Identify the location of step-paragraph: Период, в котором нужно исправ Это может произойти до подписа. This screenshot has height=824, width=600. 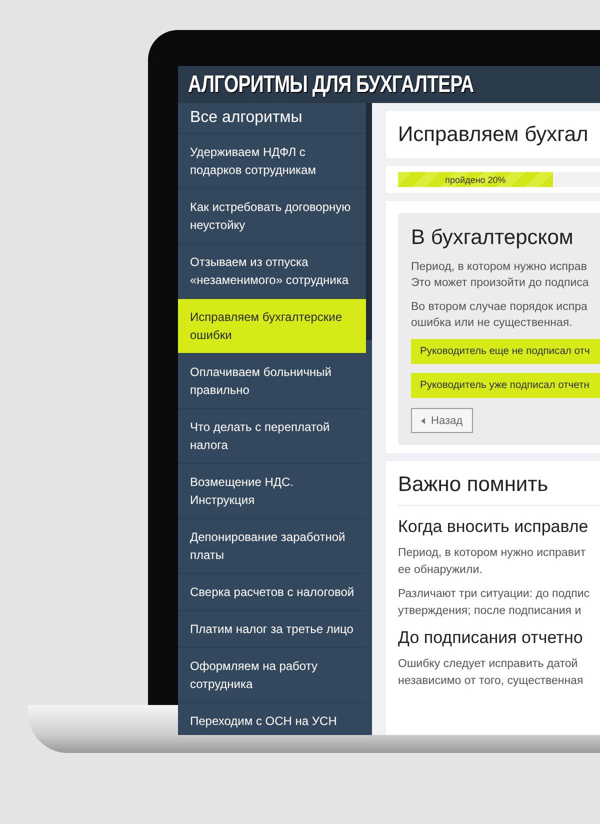
(500, 275).